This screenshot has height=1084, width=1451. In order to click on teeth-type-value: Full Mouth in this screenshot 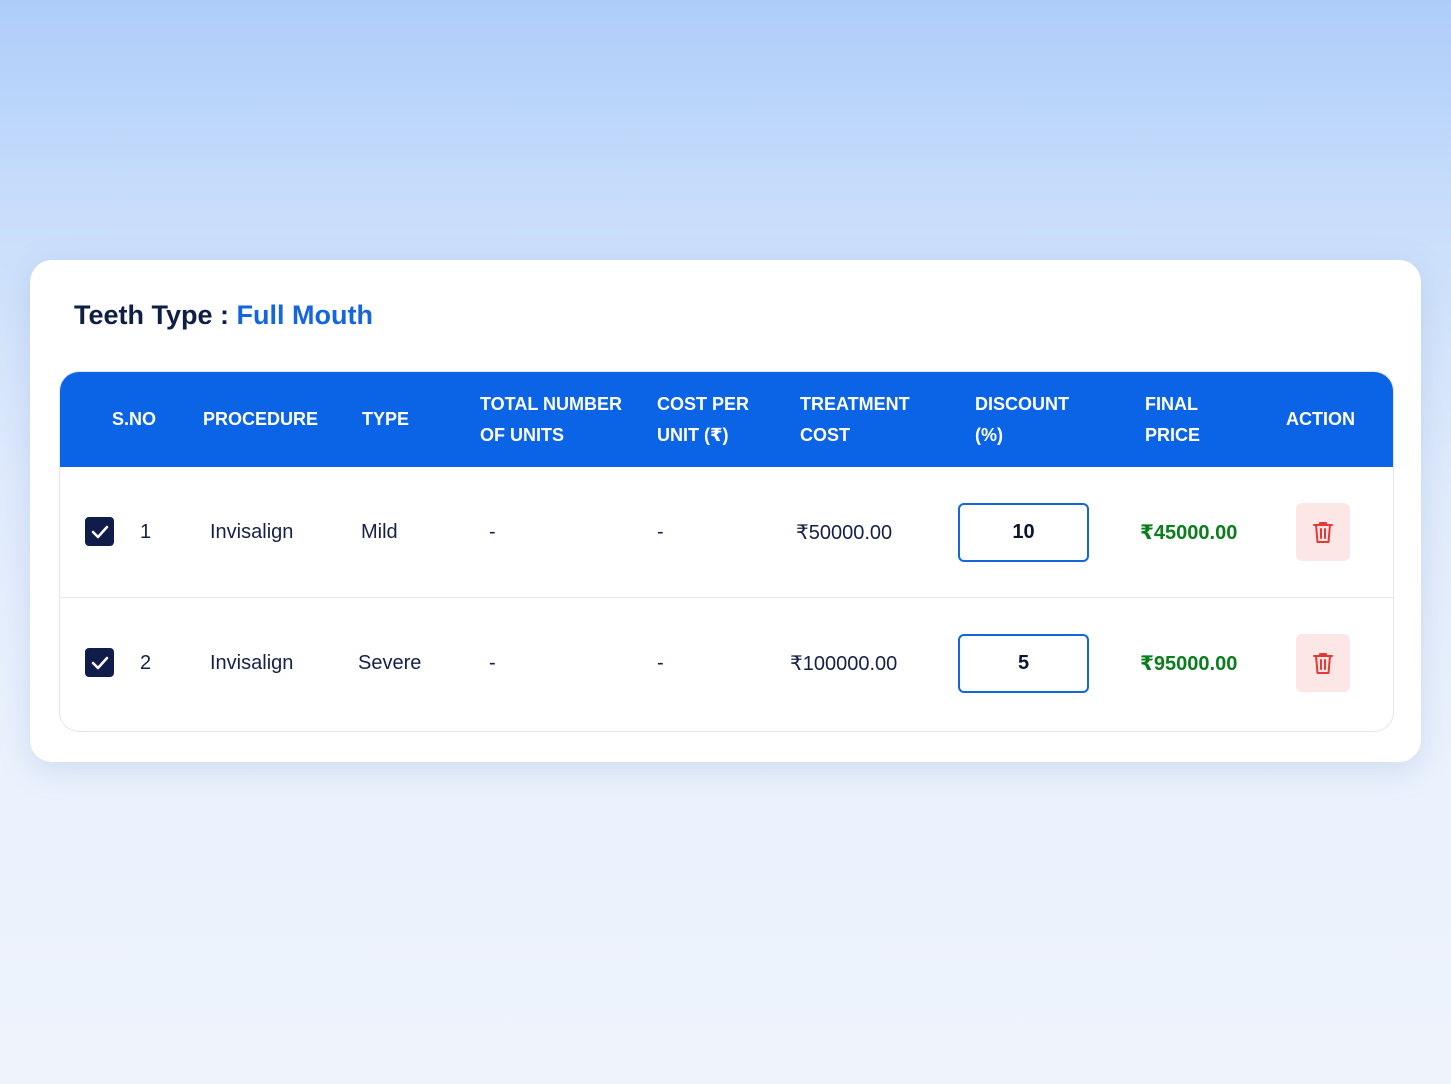, I will do `click(304, 315)`.